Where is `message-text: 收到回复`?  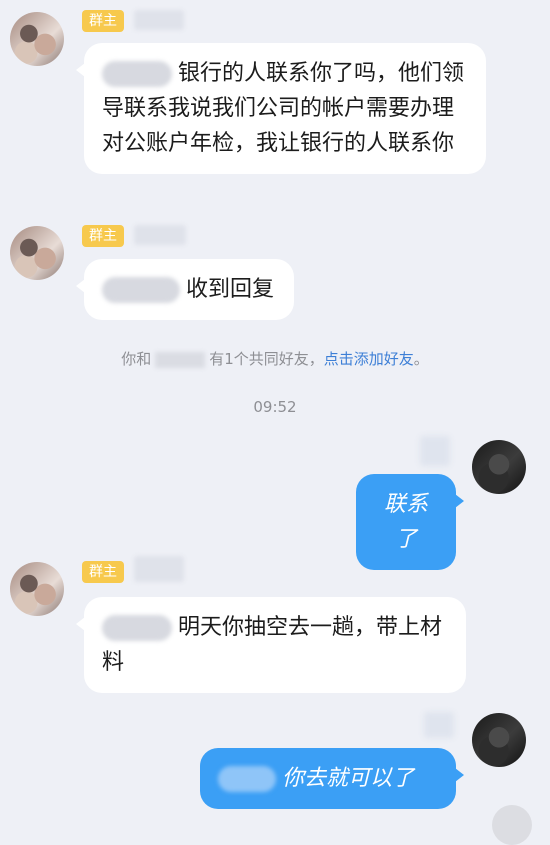
message-text: 收到回复 is located at coordinates (230, 289).